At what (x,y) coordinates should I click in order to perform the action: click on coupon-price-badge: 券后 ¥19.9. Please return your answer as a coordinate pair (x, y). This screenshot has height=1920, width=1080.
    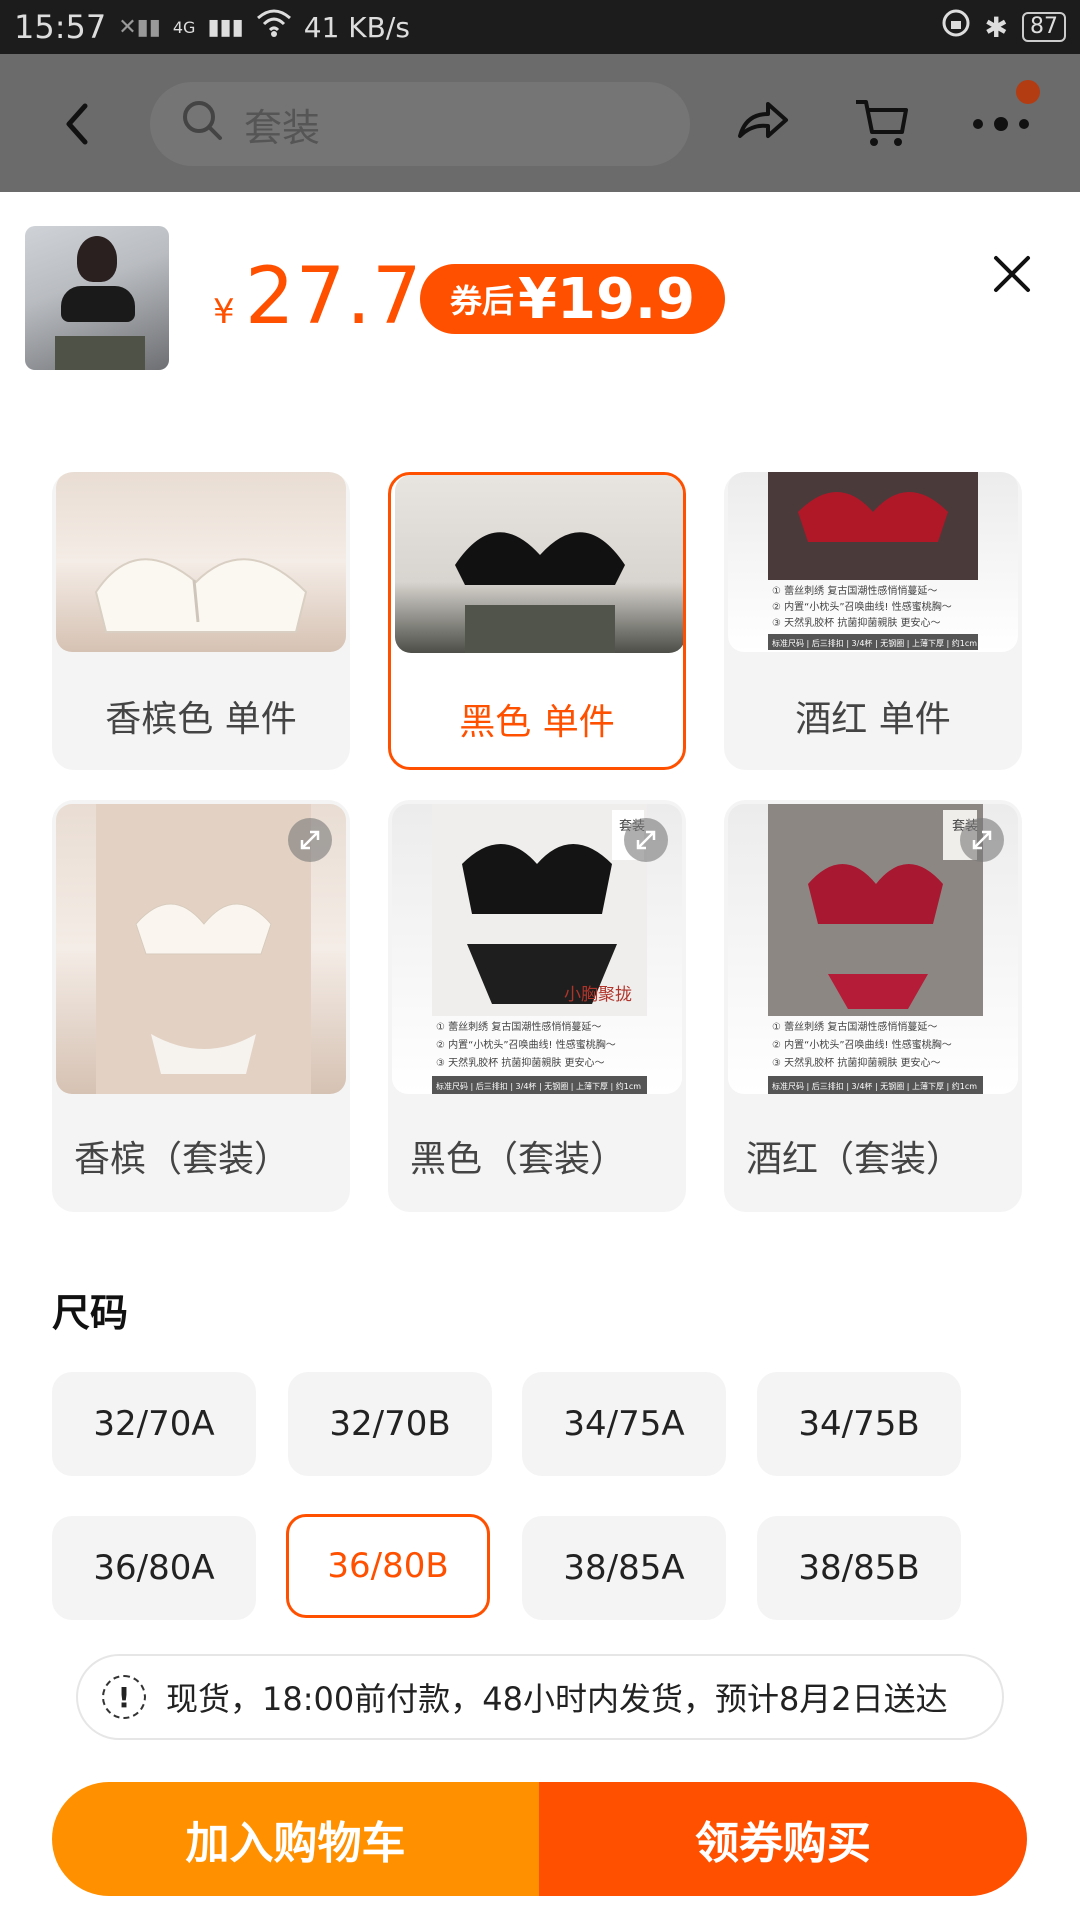
    Looking at the image, I should click on (573, 299).